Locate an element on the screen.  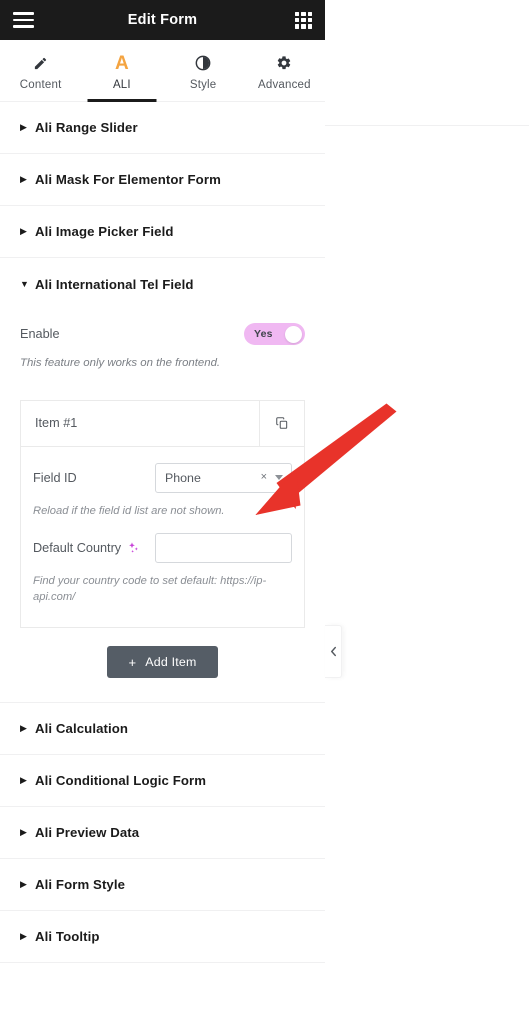
section-title: Ali Calculation is located at coordinates (82, 729).